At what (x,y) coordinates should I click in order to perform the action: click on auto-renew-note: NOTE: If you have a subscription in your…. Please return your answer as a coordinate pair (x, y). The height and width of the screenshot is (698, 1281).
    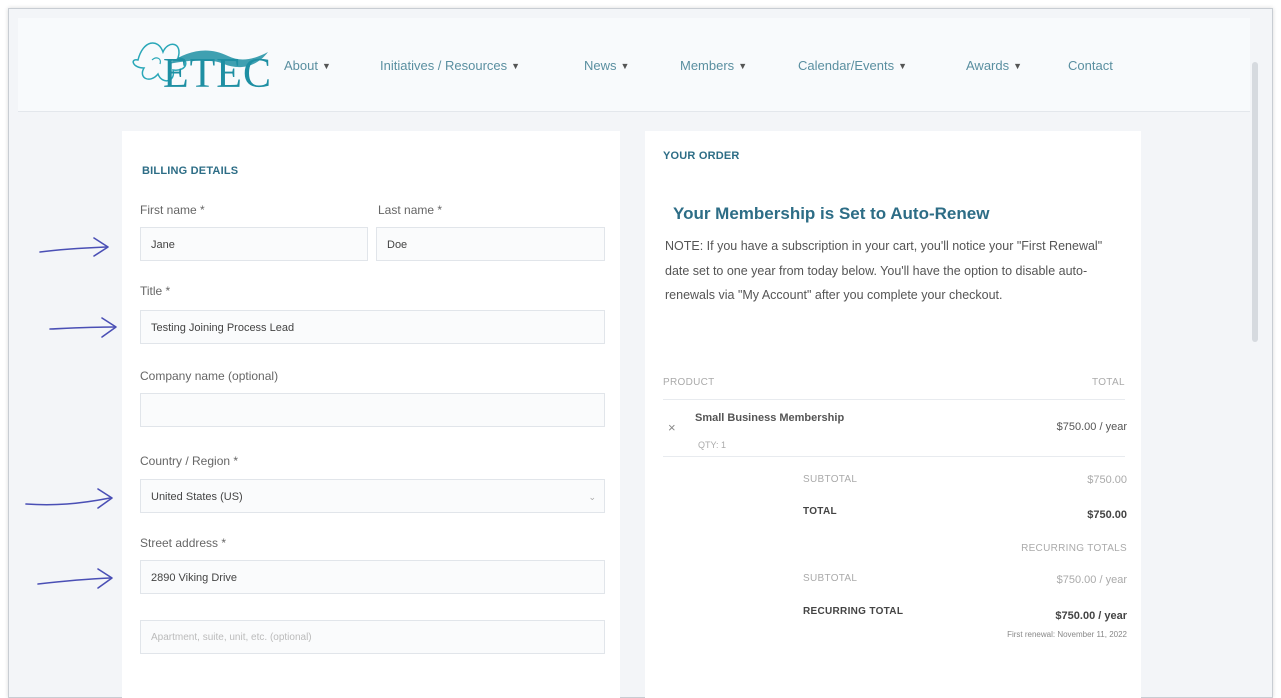
    Looking at the image, I should click on (884, 270).